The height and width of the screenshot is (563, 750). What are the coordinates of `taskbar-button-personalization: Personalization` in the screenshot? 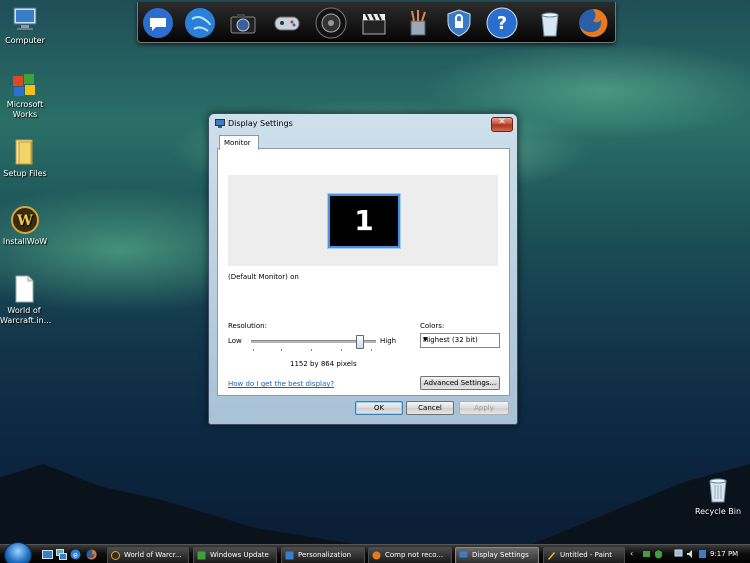 It's located at (323, 555).